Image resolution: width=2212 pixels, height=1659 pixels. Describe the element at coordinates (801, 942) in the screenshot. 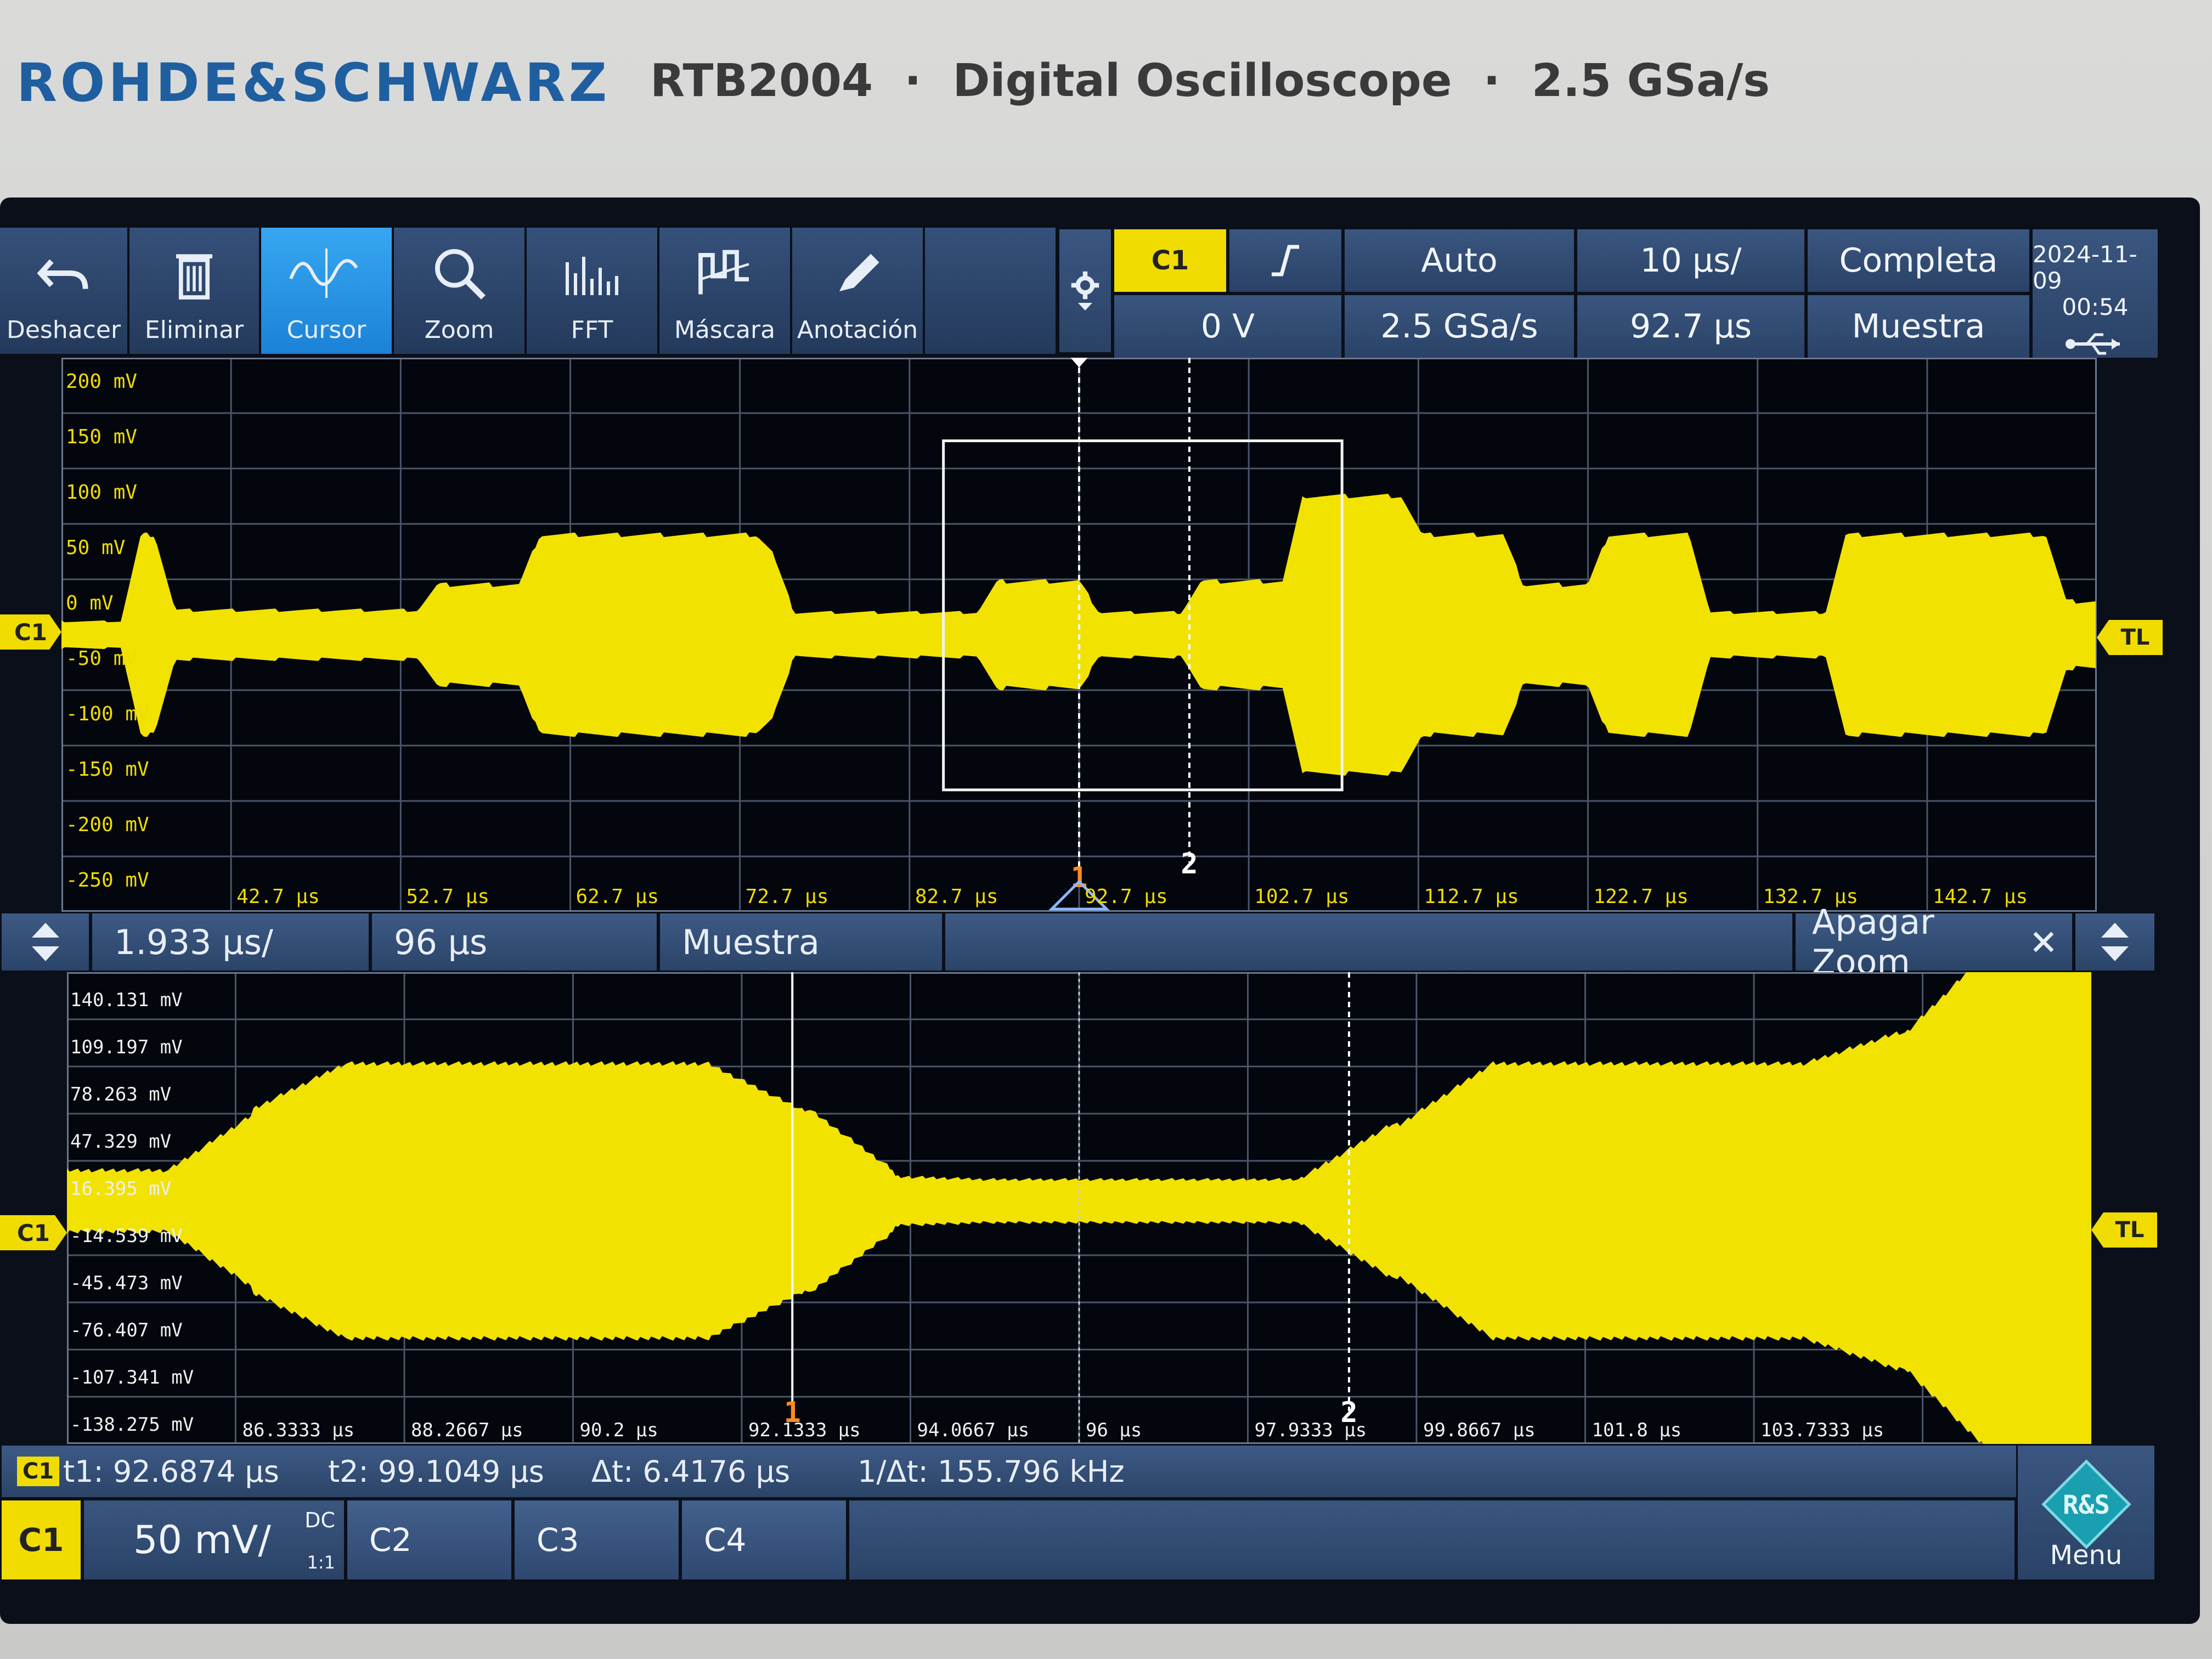

I see `zoom-acquisition-type: Muestra` at that location.